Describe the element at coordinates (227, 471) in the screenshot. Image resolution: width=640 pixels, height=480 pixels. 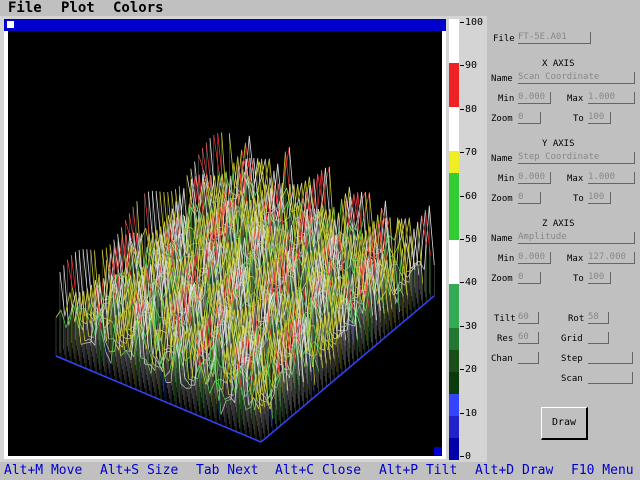
I see `status-next: Tab Next` at that location.